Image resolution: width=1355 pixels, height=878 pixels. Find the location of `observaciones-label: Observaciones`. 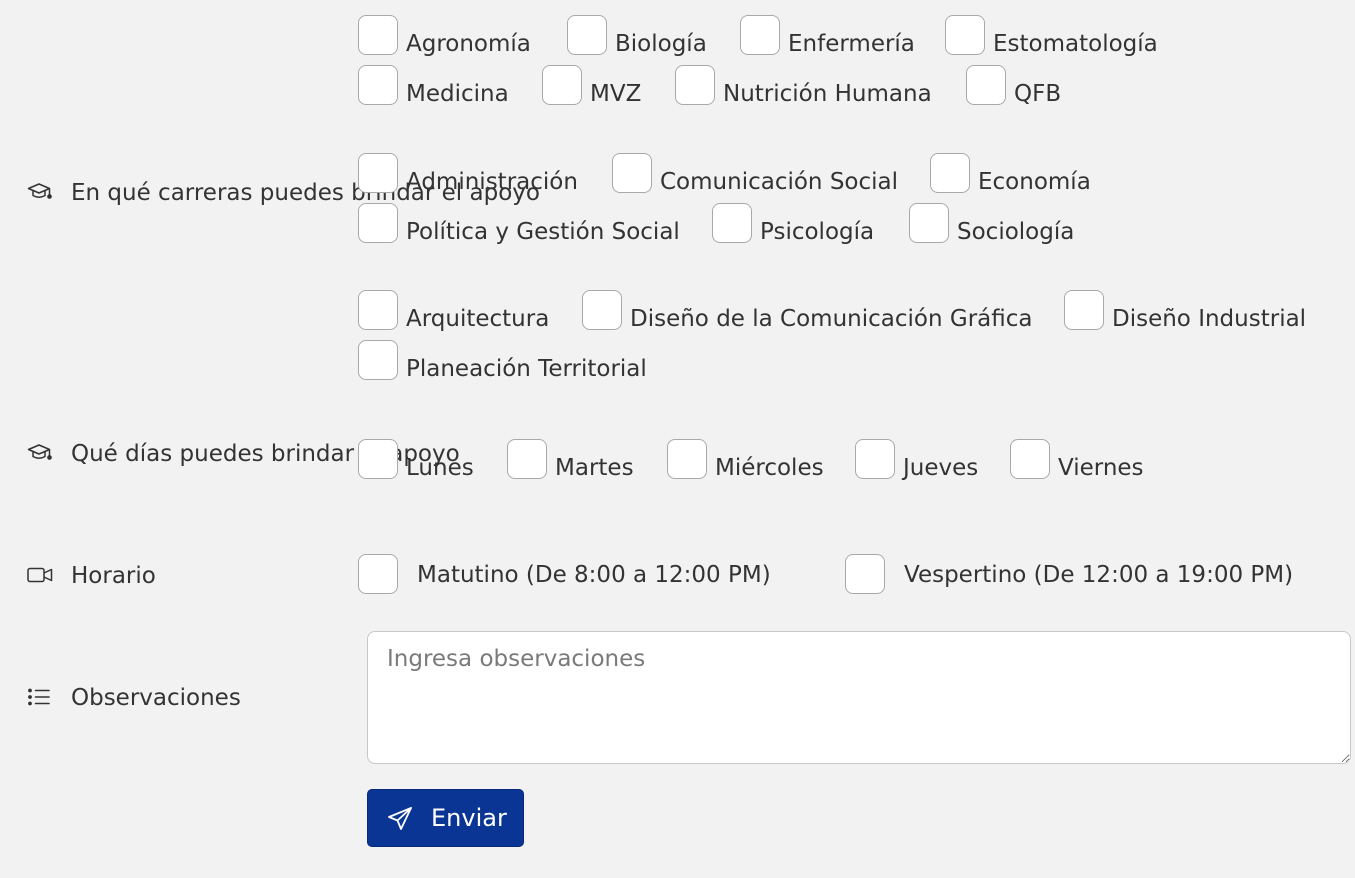

observaciones-label: Observaciones is located at coordinates (134, 698).